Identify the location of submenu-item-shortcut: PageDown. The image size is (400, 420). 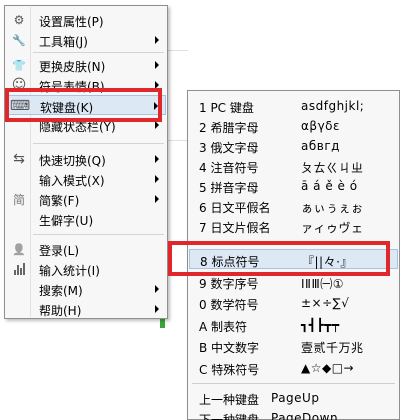
(305, 415).